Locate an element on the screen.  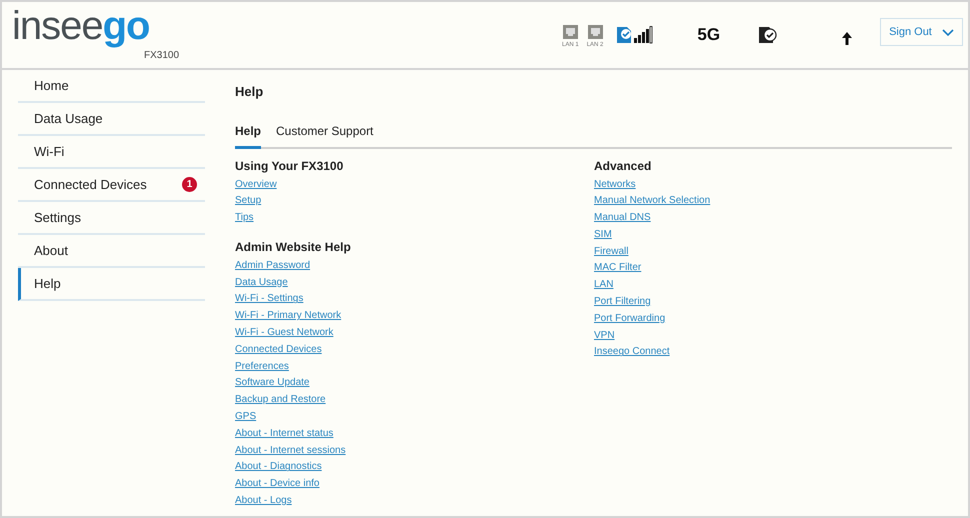
model-name: FX3100 is located at coordinates (162, 56).